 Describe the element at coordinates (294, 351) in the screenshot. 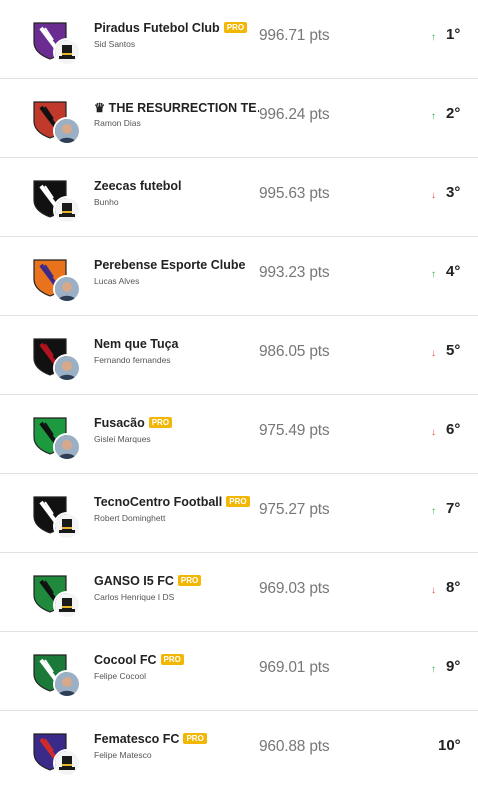

I see `team-points: 986.05 pts` at that location.